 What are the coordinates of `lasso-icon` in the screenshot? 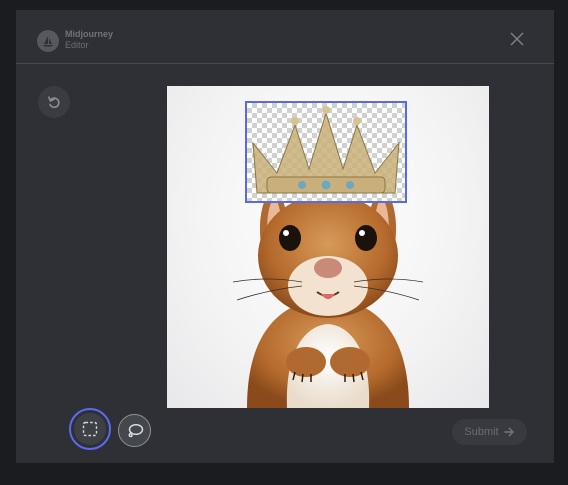 It's located at (135, 430).